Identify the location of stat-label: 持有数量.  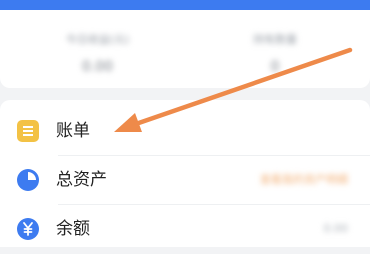
(275, 39).